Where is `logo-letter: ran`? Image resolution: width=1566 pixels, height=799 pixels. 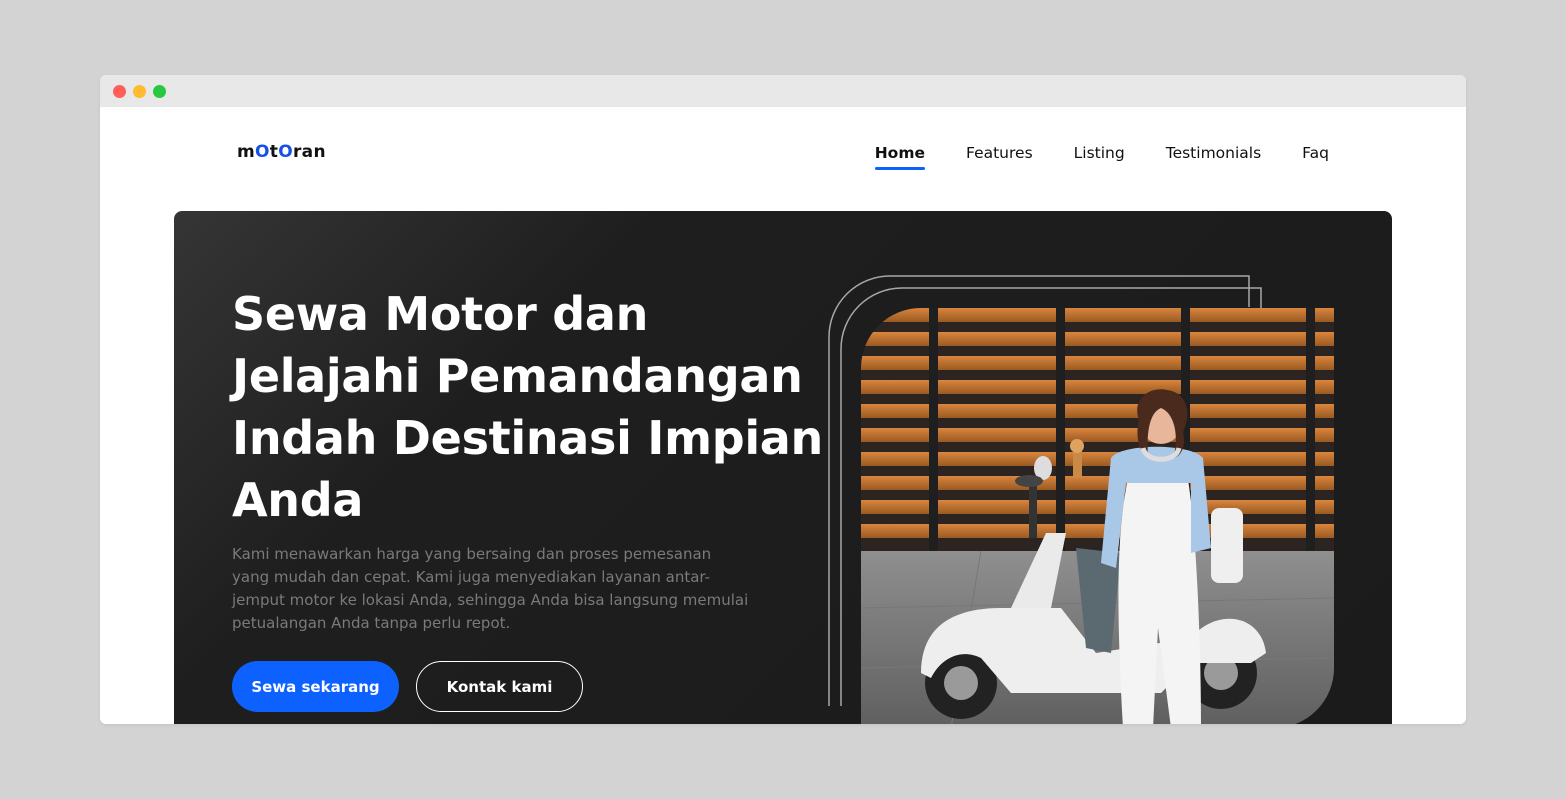
logo-letter: ran is located at coordinates (309, 152).